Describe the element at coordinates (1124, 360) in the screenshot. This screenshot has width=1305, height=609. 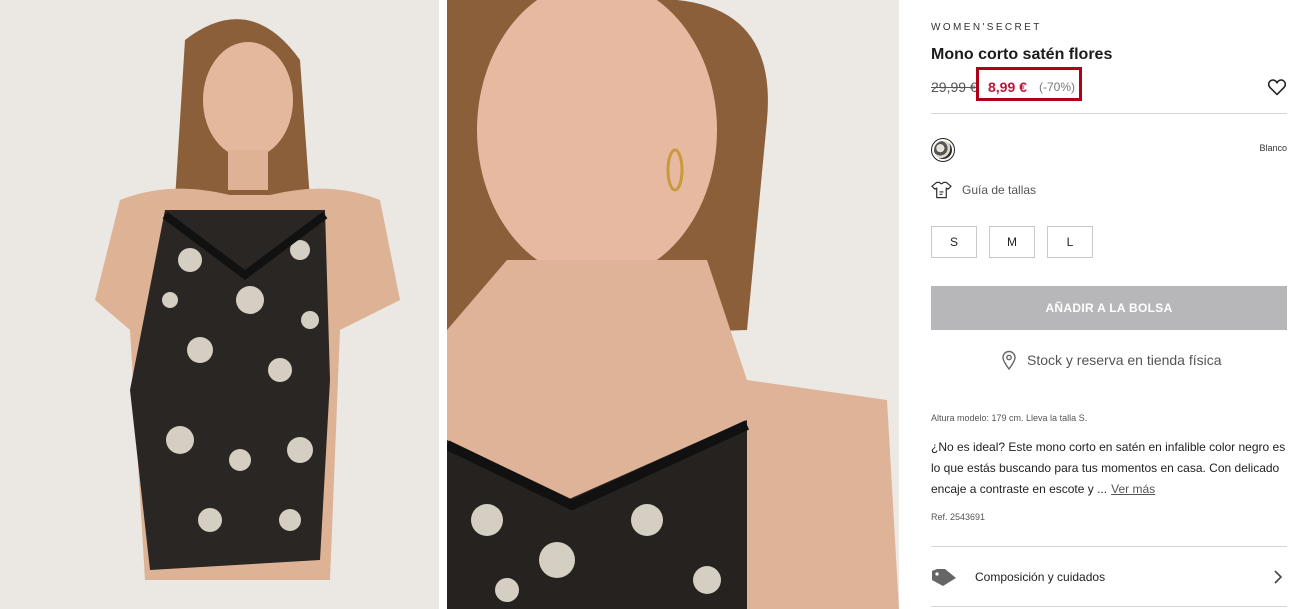
I see `store-stock-label: Stock y reserva en tienda física` at that location.